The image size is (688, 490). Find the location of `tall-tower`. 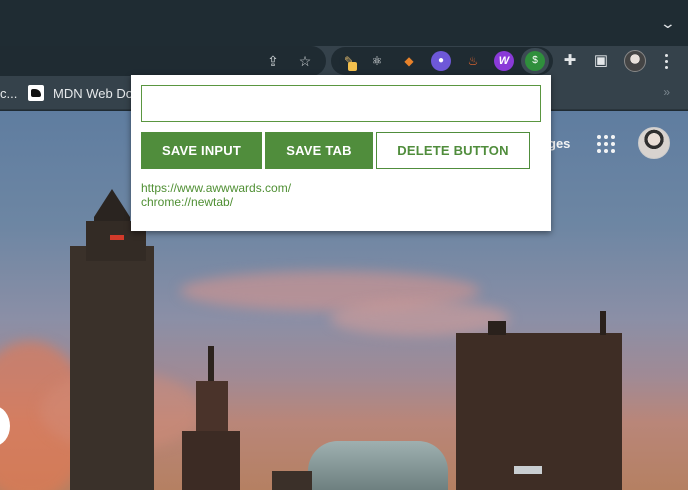

tall-tower is located at coordinates (112, 368).